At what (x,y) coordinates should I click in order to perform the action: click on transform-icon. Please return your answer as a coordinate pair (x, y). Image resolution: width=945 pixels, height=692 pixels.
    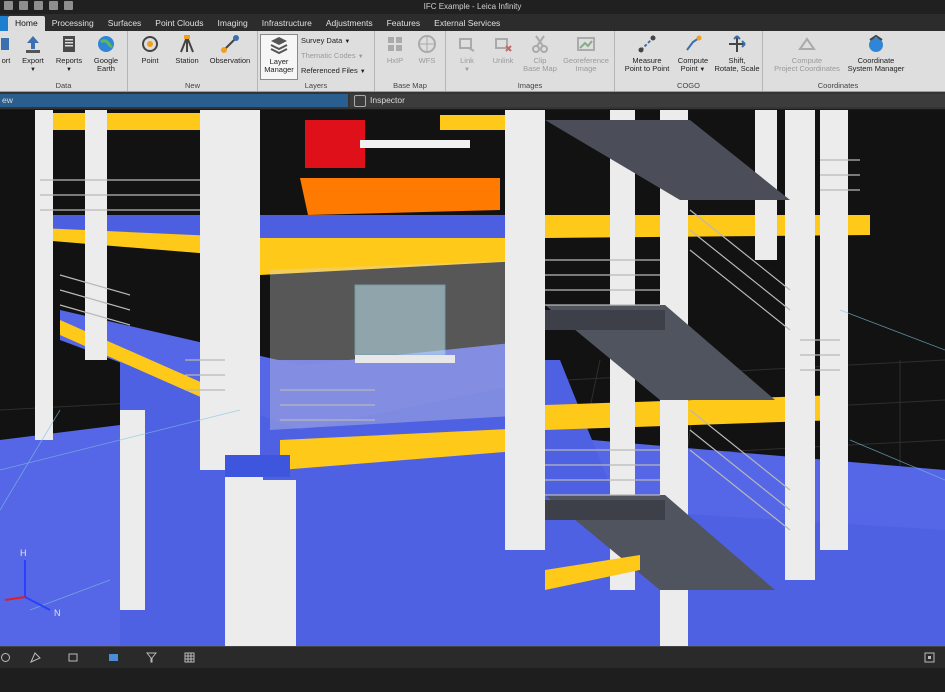
    Looking at the image, I should click on (737, 43).